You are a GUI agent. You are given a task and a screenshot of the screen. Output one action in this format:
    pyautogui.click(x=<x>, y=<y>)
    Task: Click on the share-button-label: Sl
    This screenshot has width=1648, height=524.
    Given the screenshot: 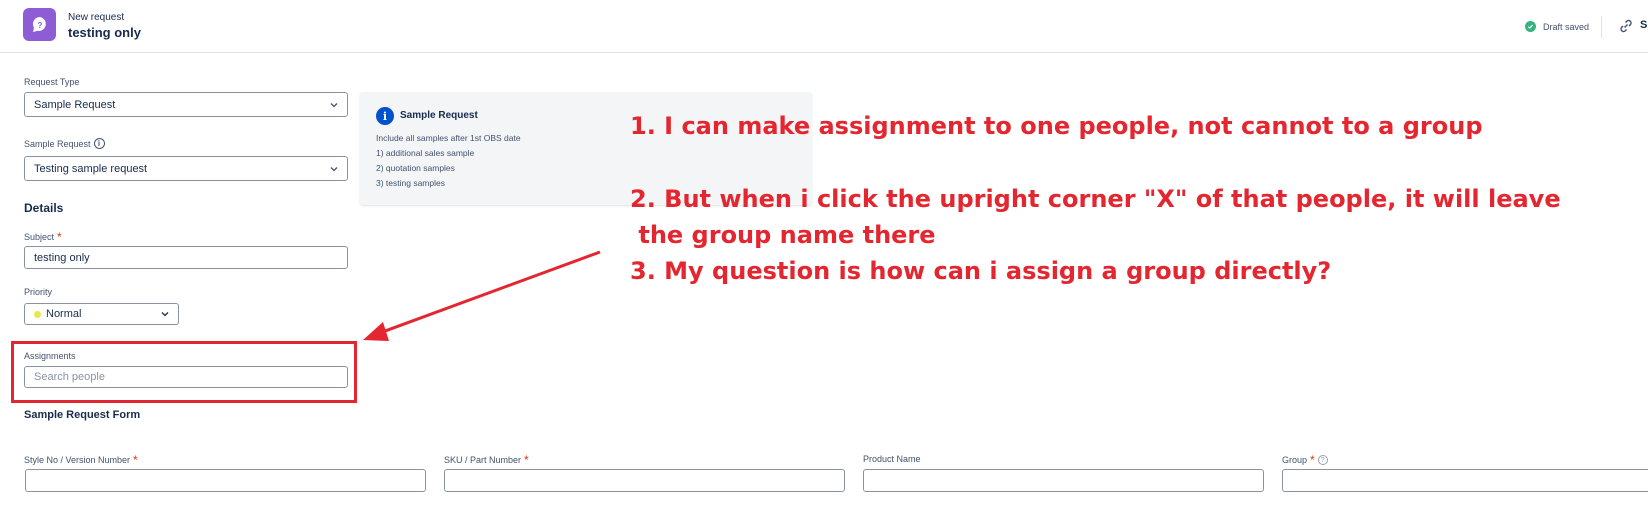 What is the action you would take?
    pyautogui.click(x=1644, y=25)
    